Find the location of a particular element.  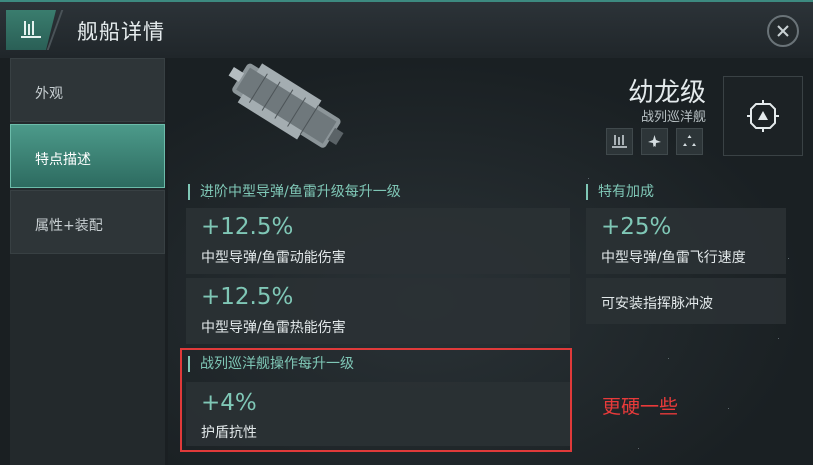

bonus-description: 可安装指挥脉冲波 is located at coordinates (657, 304).